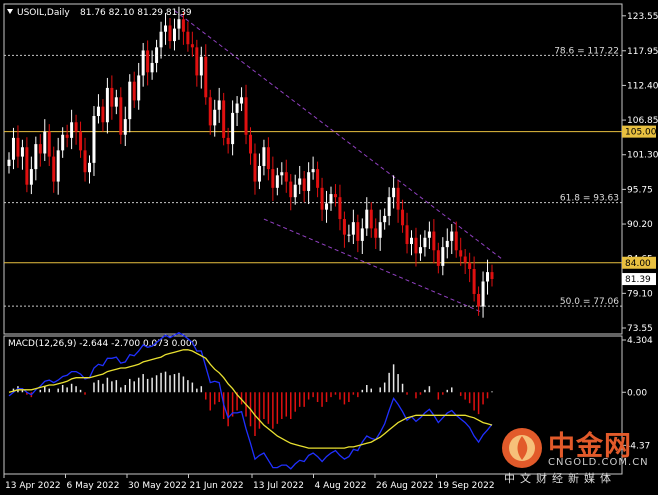 This screenshot has height=495, width=658. I want to click on x-axis-label: 4 Aug 2022, so click(341, 486).